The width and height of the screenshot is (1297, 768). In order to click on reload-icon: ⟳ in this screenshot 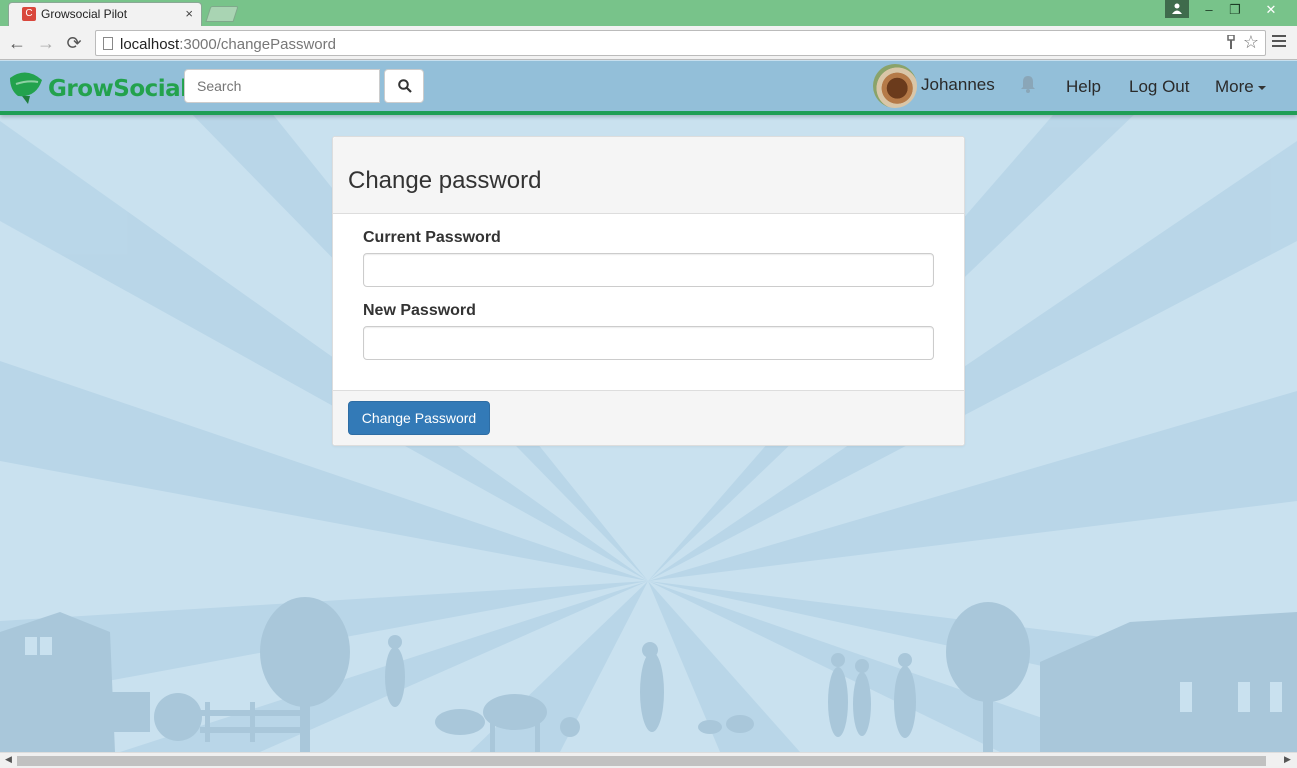, I will do `click(74, 43)`.